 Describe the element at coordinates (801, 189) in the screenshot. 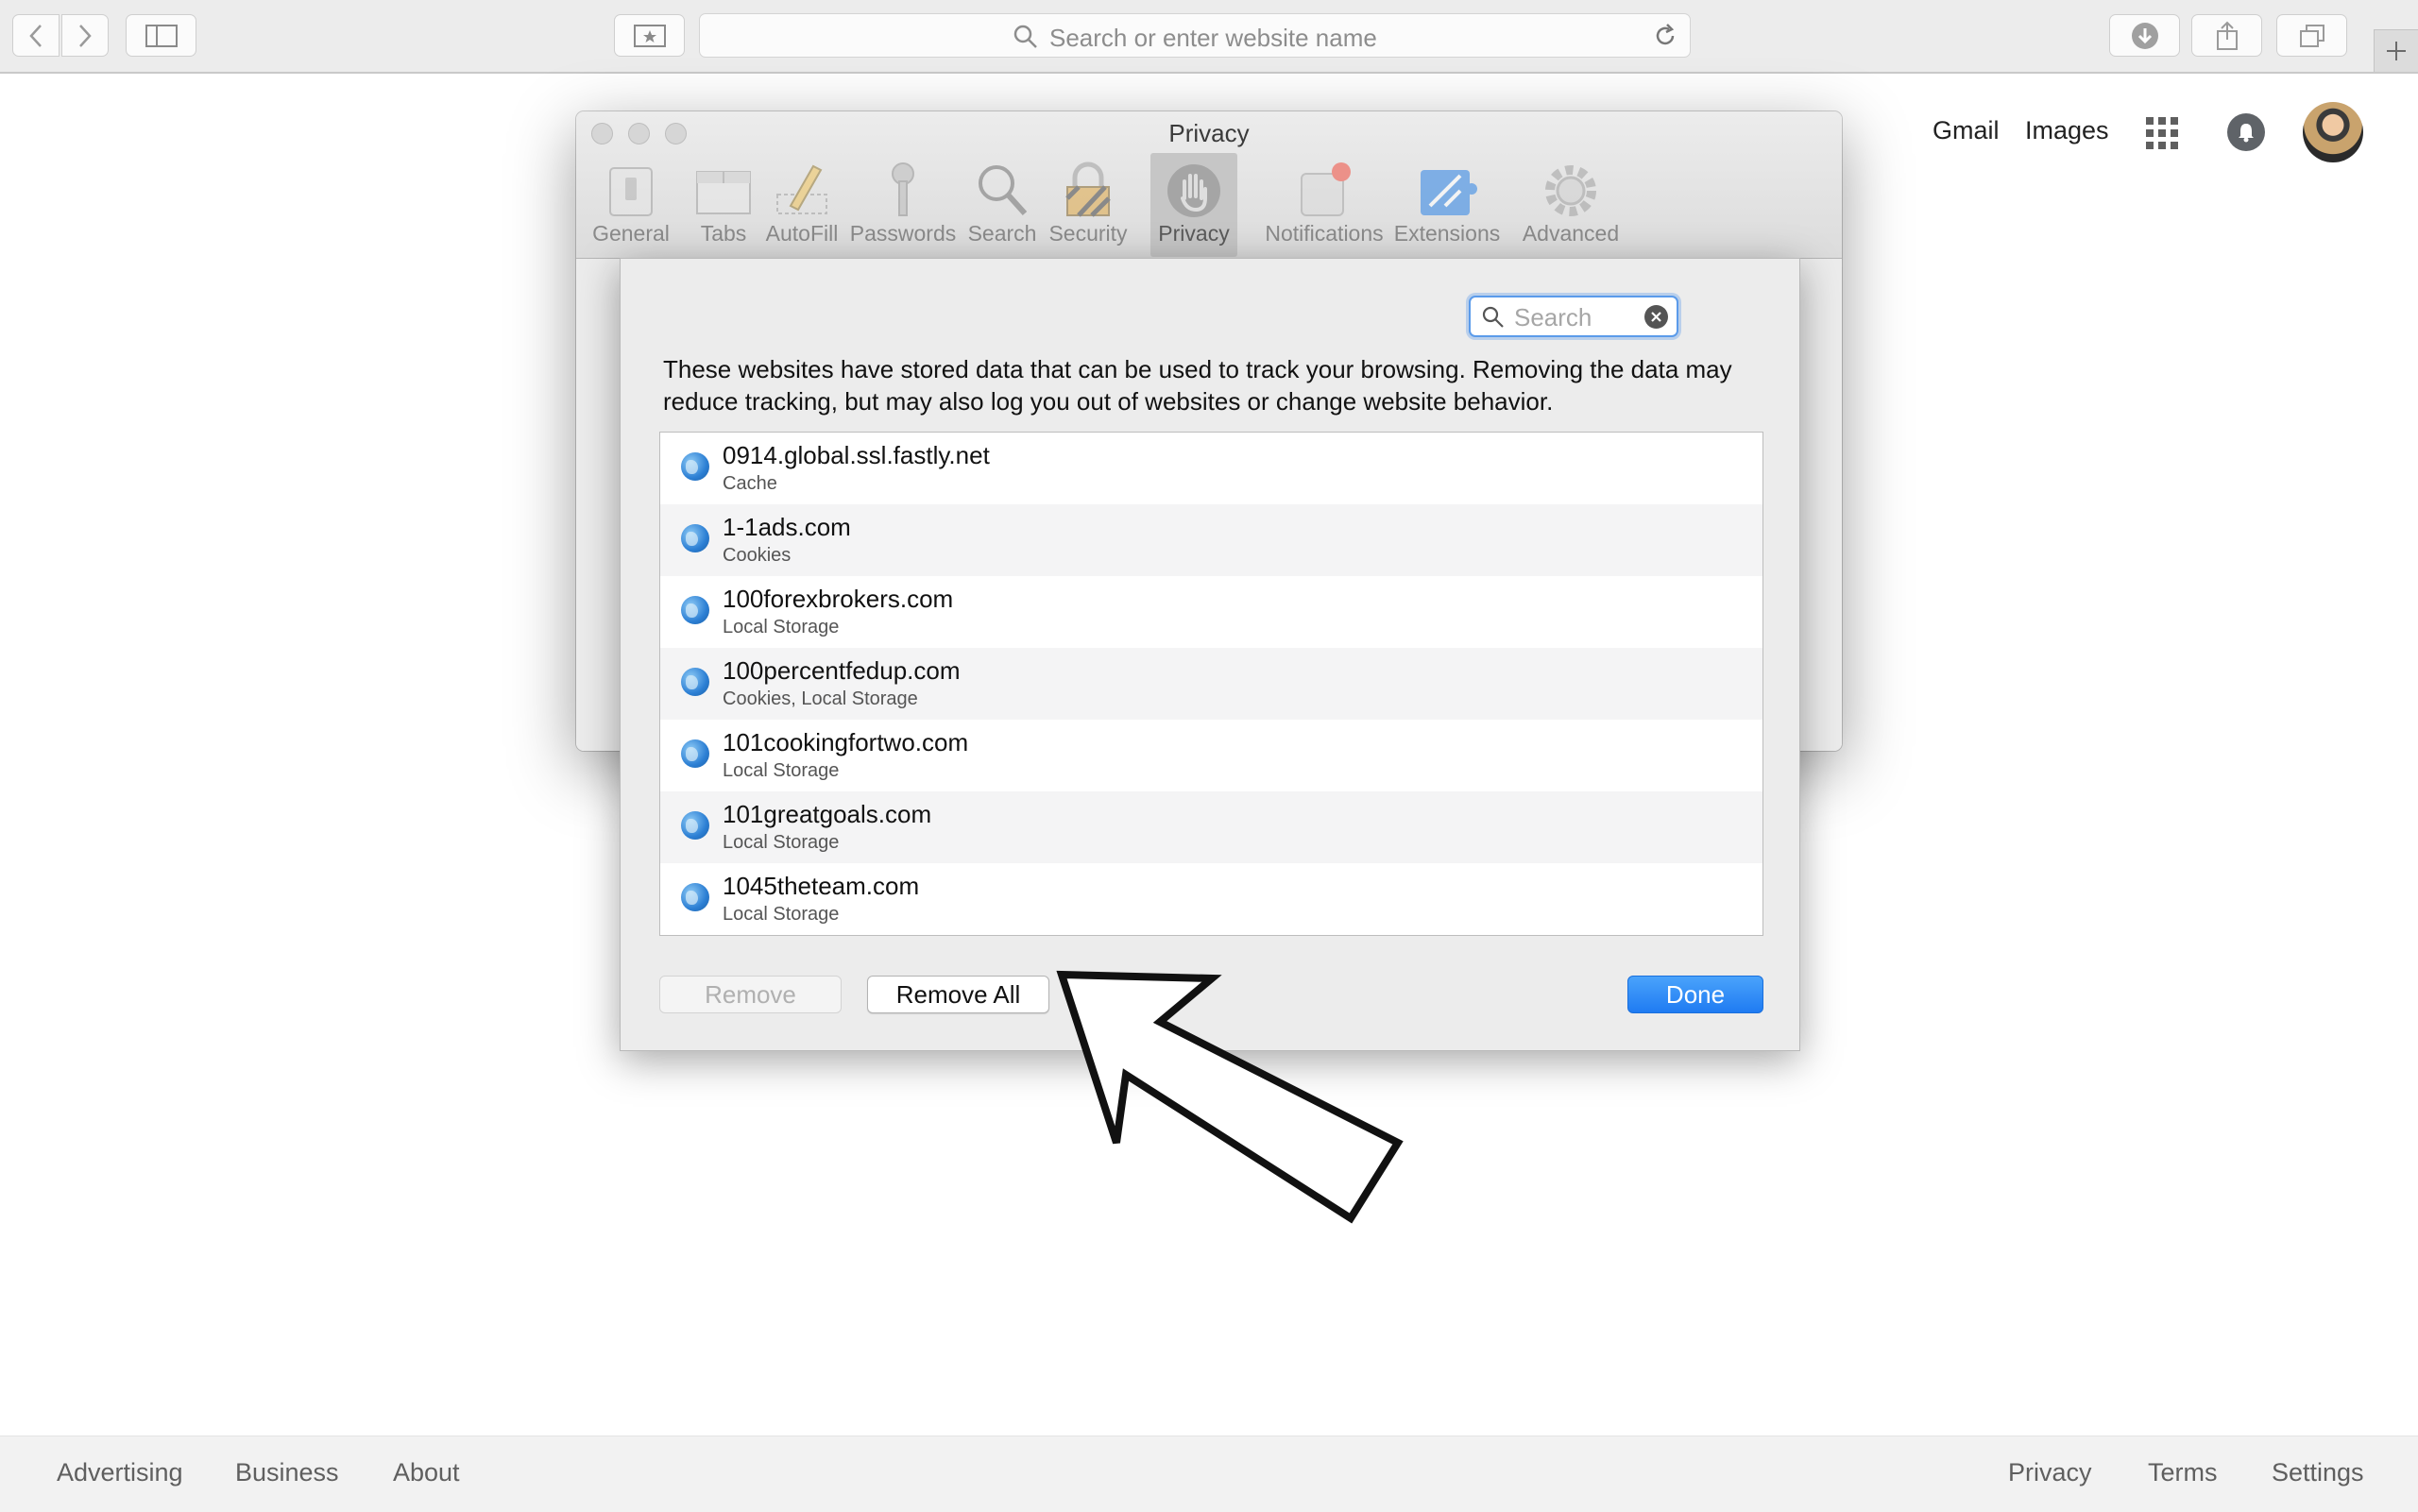

I see `autofill-icon` at that location.